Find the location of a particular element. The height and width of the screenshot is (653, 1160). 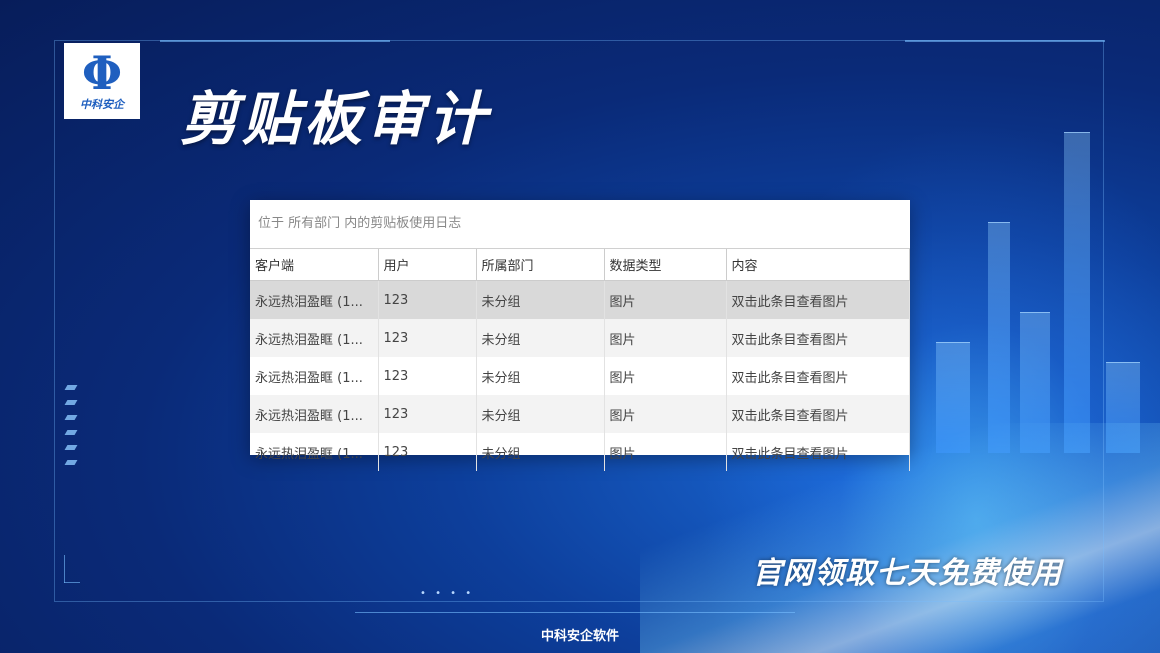

frame-accent-top-right is located at coordinates (1005, 41).